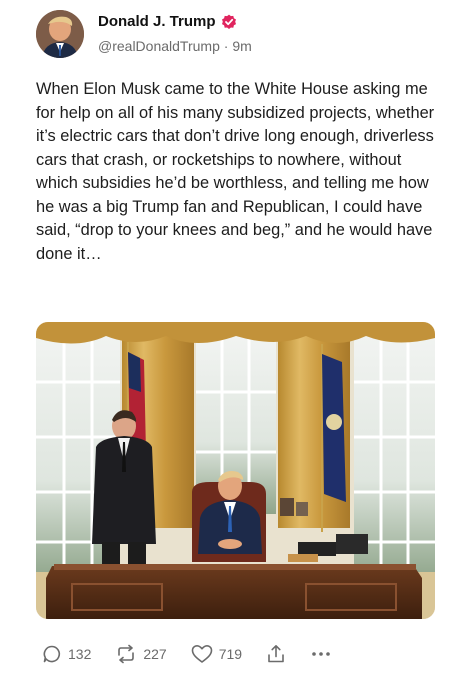 Image resolution: width=468 pixels, height=680 pixels. What do you see at coordinates (141, 654) in the screenshot?
I see `repost-button: 227` at bounding box center [141, 654].